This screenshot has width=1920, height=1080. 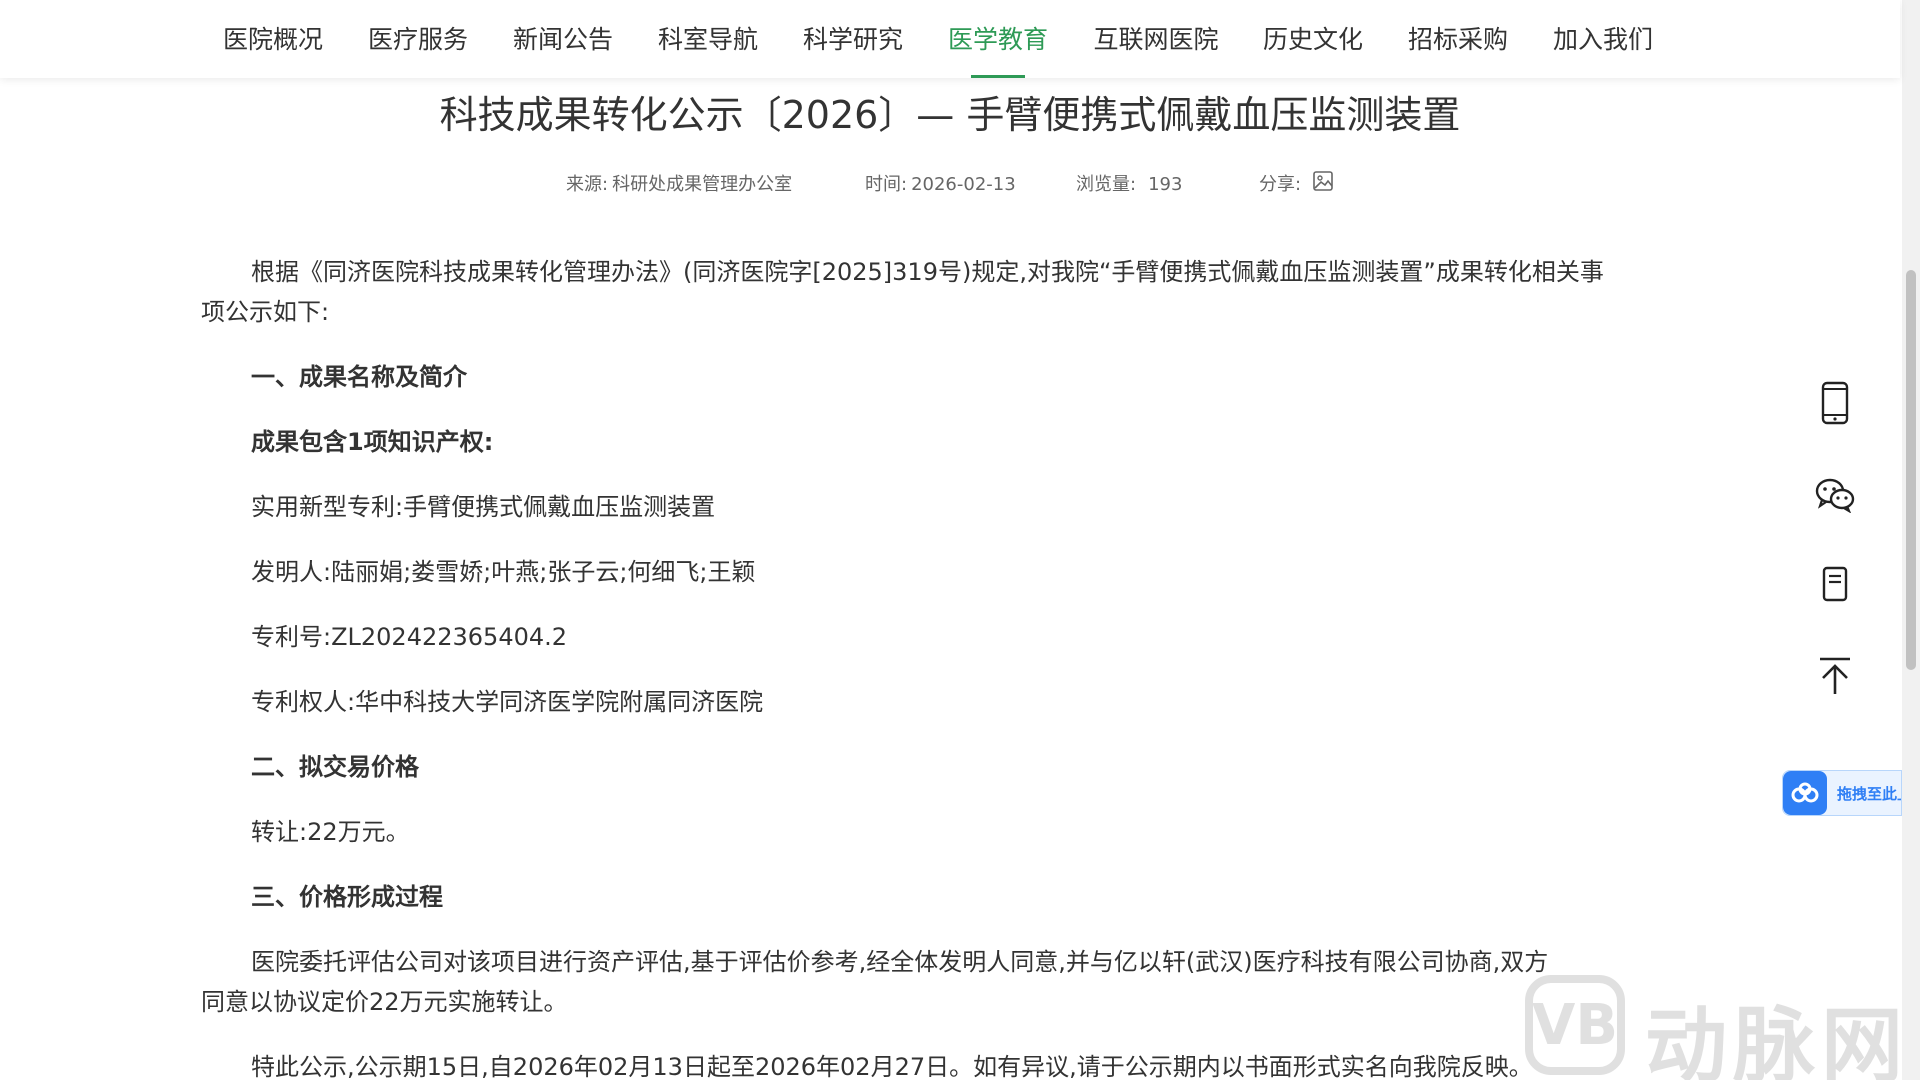 I want to click on document-button, so click(x=1835, y=584).